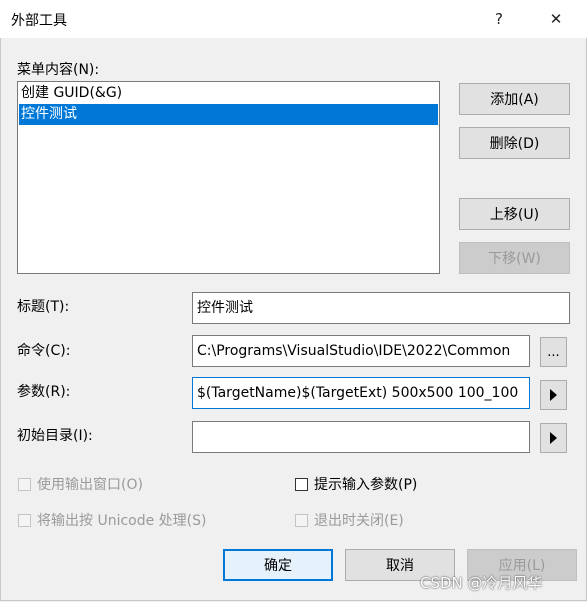  Describe the element at coordinates (361, 351) in the screenshot. I see `command-field: C:\Programs\VisualStudio\IDE\2022\Common` at that location.